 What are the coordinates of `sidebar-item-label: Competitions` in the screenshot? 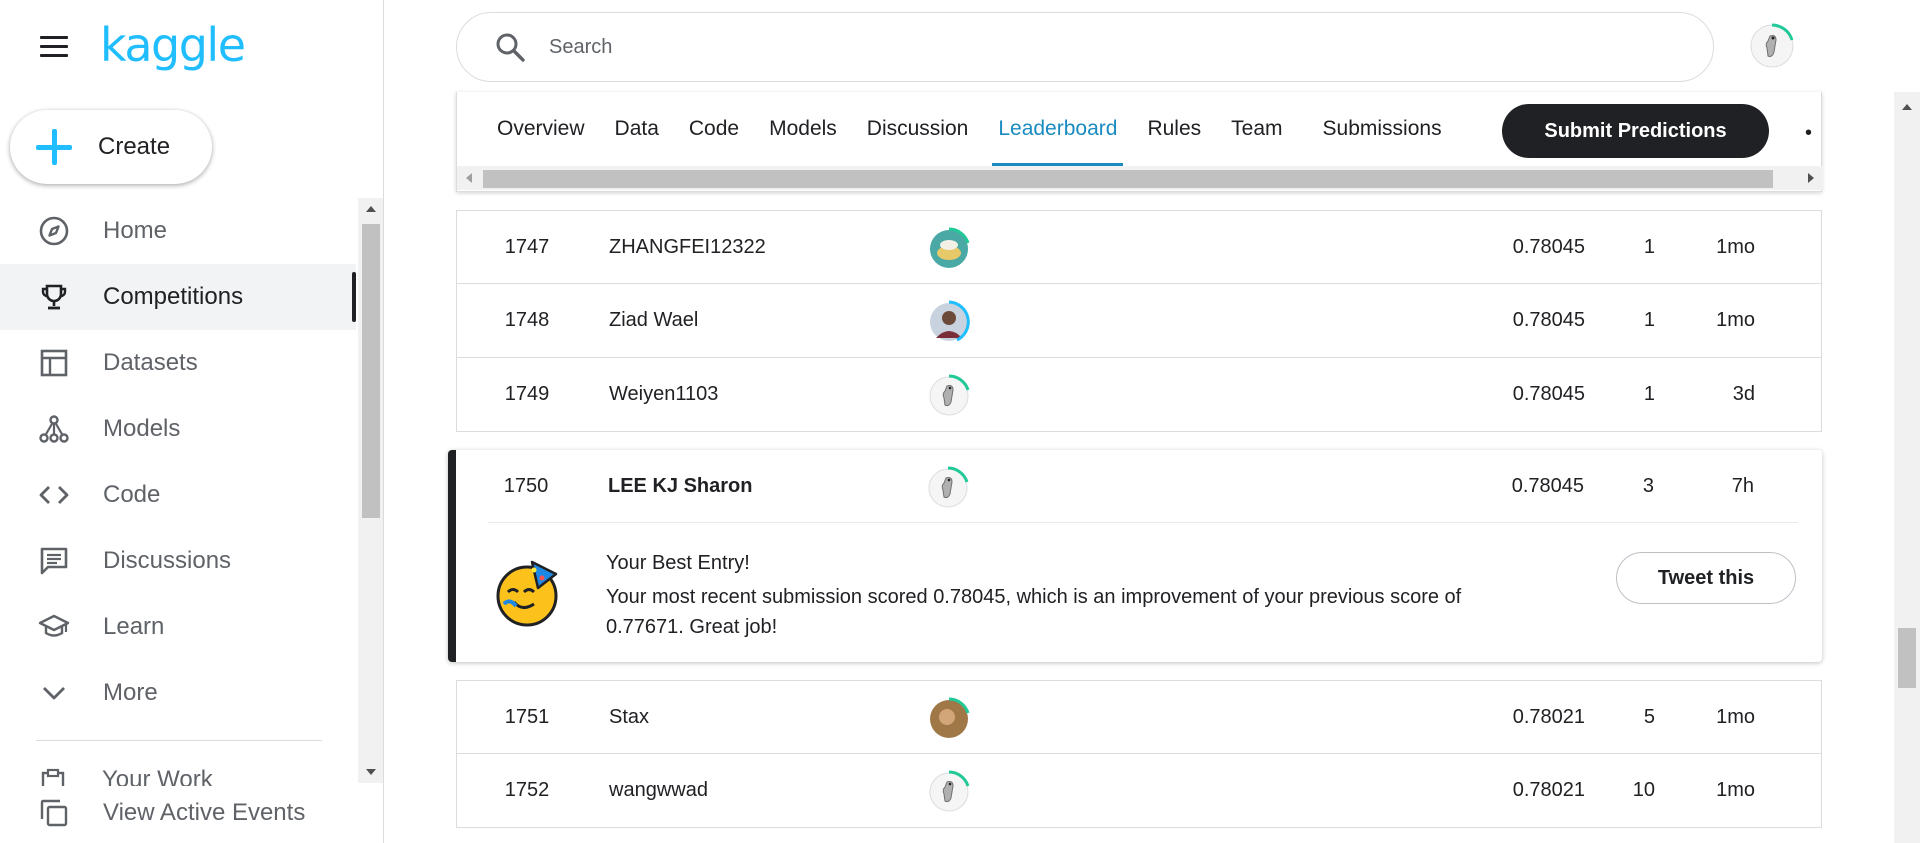 It's located at (173, 296).